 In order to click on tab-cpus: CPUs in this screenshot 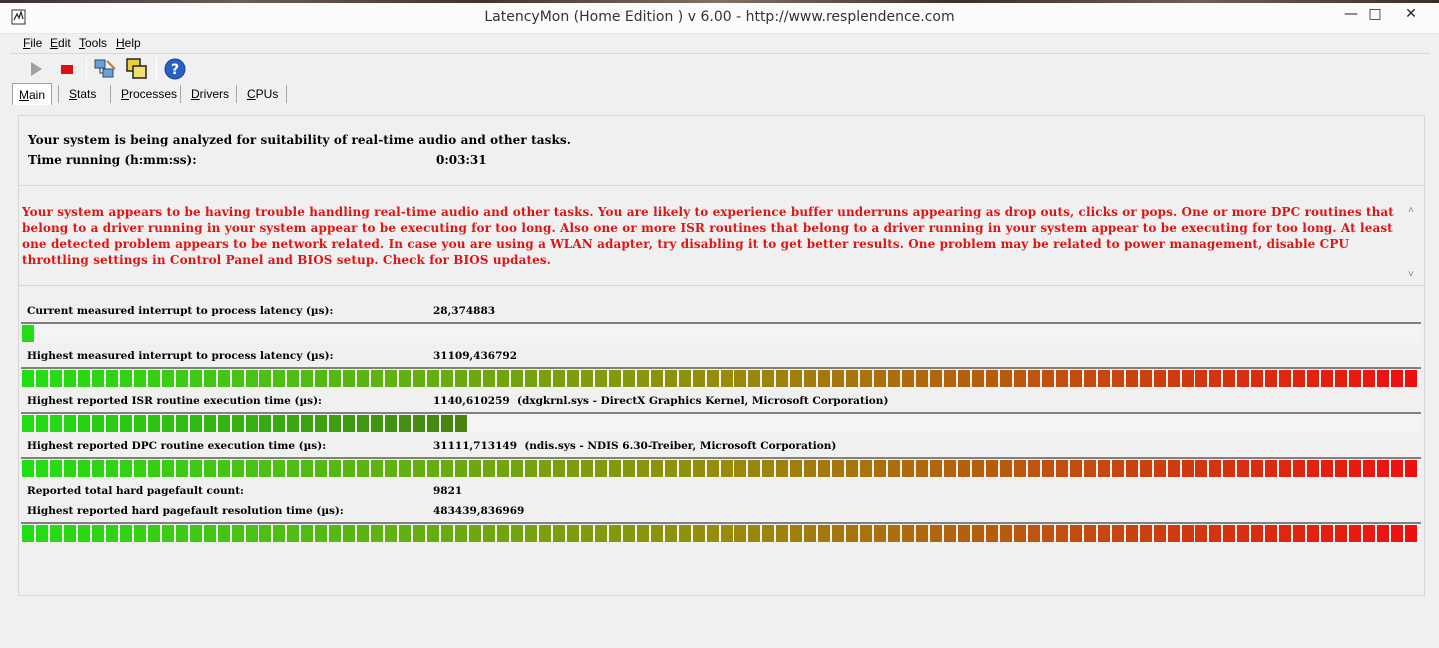, I will do `click(262, 94)`.